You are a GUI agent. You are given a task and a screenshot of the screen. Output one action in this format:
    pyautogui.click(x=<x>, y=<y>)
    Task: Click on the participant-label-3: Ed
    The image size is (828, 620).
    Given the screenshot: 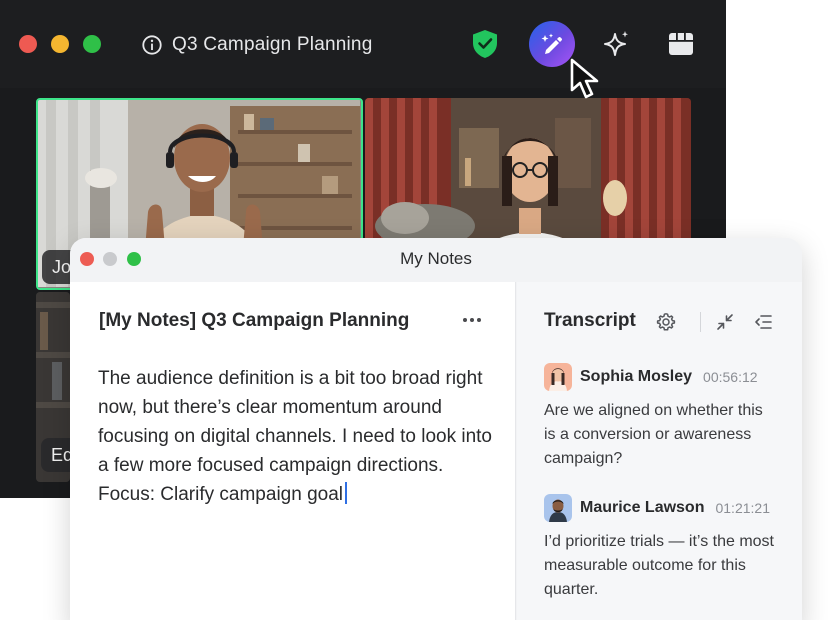 What is the action you would take?
    pyautogui.click(x=55, y=455)
    